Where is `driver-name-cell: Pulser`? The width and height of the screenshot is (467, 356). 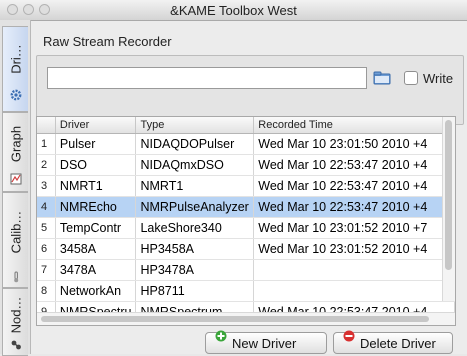 driver-name-cell: Pulser is located at coordinates (96, 144).